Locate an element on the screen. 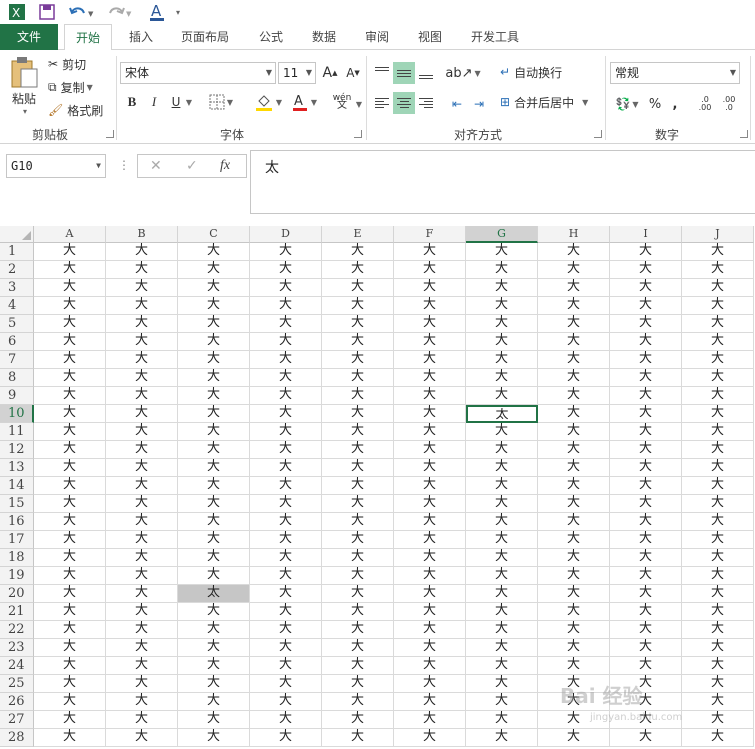 Image resolution: width=755 pixels, height=749 pixels. cell-i12: 大 is located at coordinates (646, 450).